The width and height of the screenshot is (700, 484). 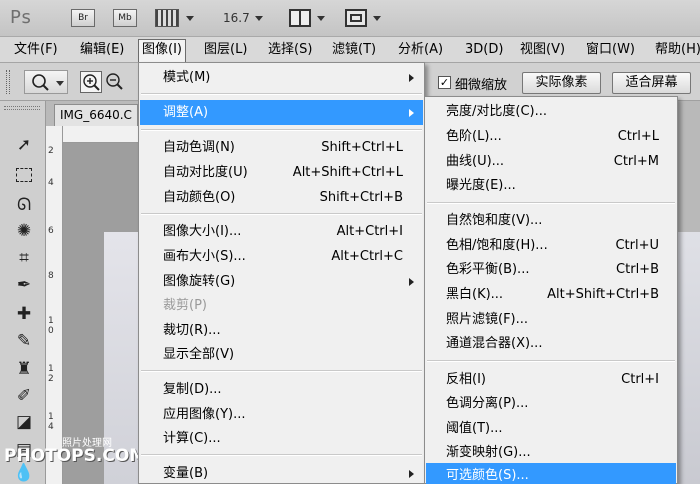 I want to click on menu-item-shortcut: Ctrl+U, so click(x=637, y=245).